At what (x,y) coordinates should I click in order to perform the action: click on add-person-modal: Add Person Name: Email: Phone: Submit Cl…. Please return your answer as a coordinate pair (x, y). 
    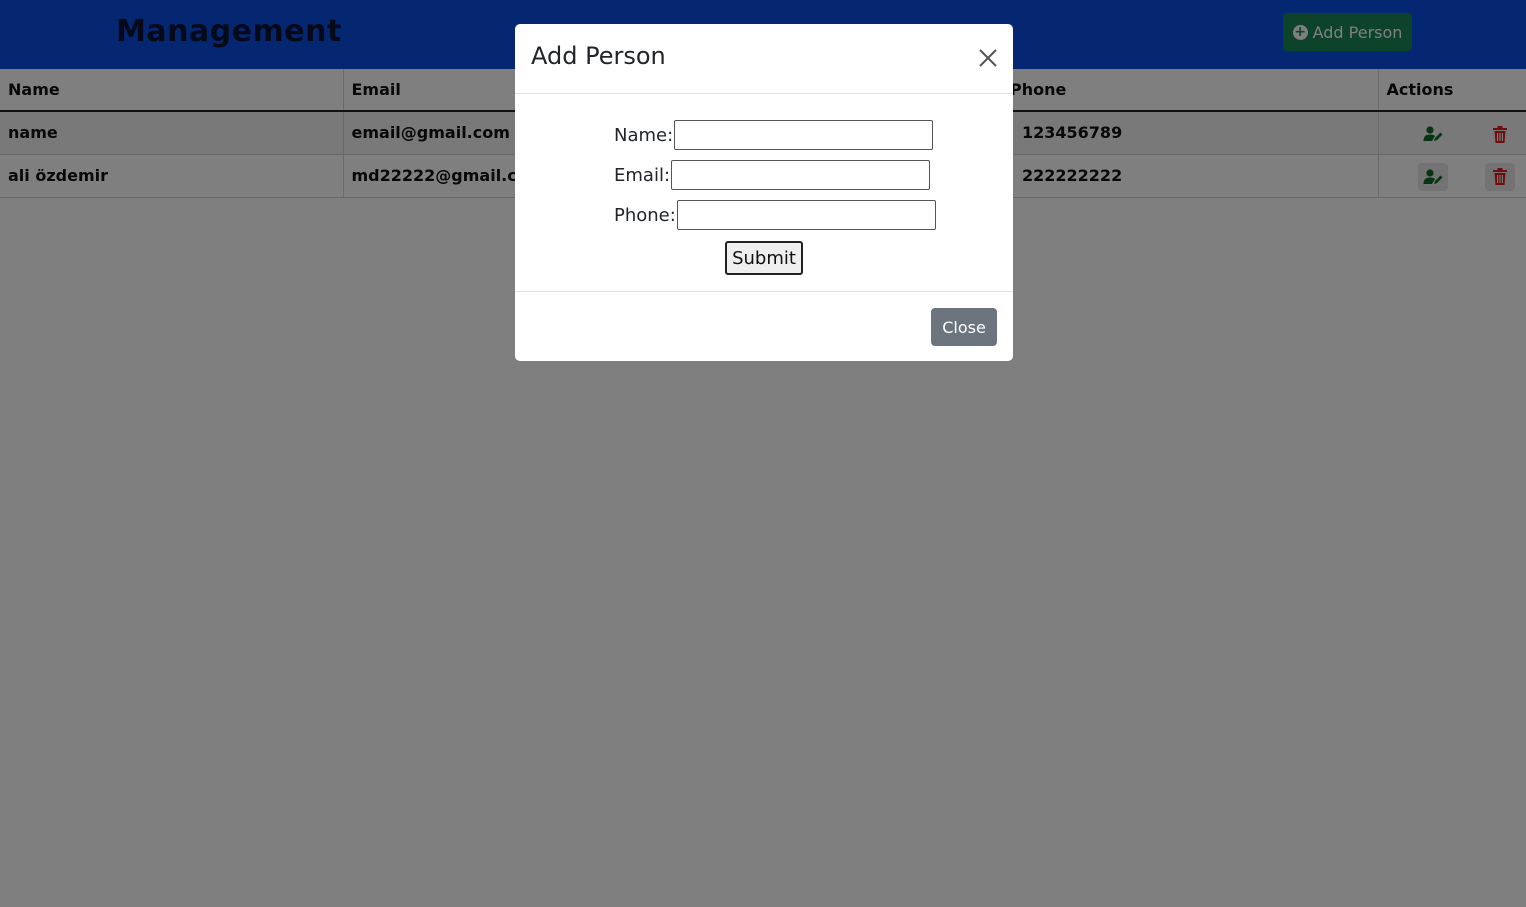
    Looking at the image, I should click on (764, 192).